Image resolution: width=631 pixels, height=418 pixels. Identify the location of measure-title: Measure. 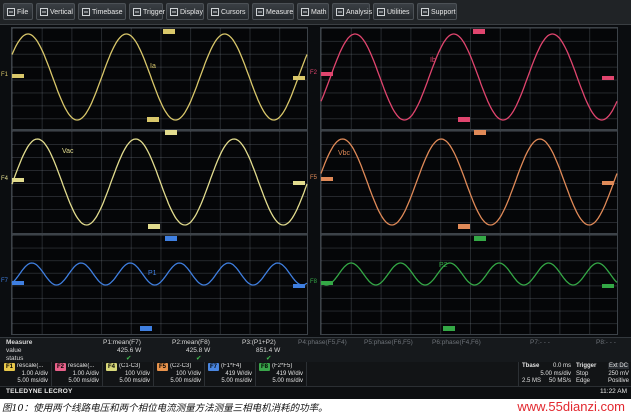
(19, 342).